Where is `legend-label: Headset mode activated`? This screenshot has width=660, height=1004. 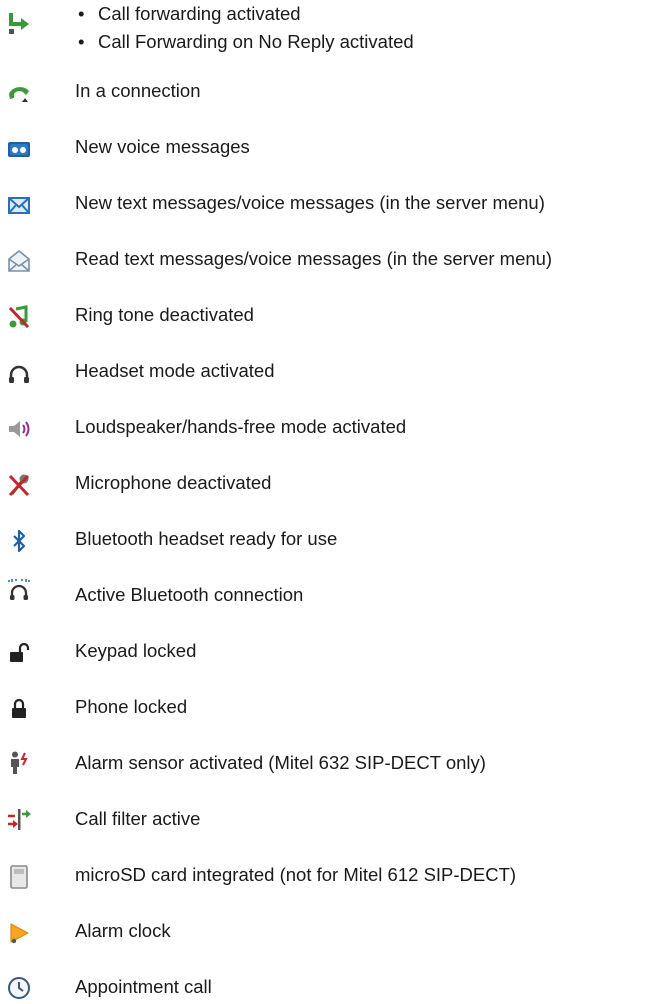 legend-label: Headset mode activated is located at coordinates (175, 370).